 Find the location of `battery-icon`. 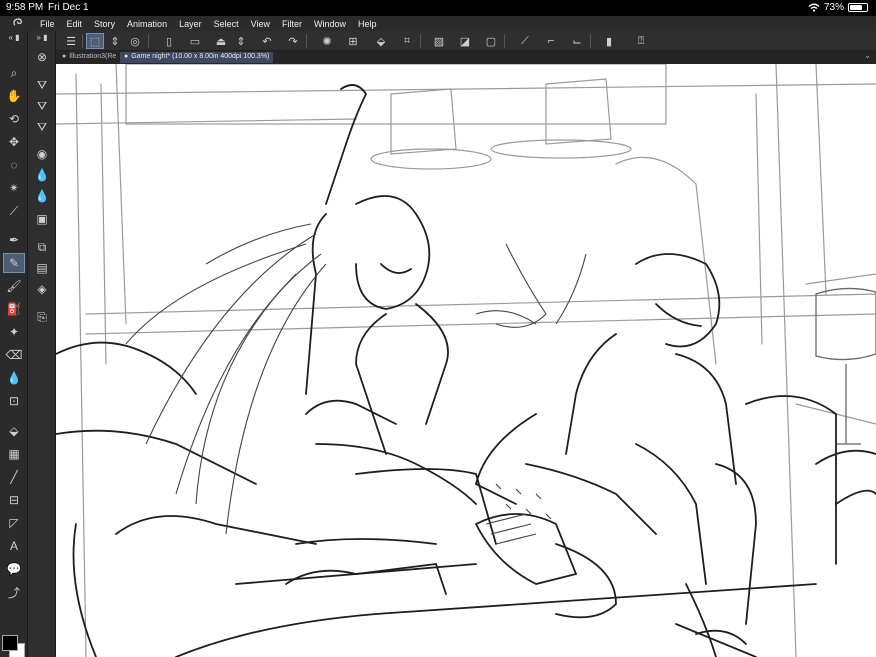

battery-icon is located at coordinates (858, 7).